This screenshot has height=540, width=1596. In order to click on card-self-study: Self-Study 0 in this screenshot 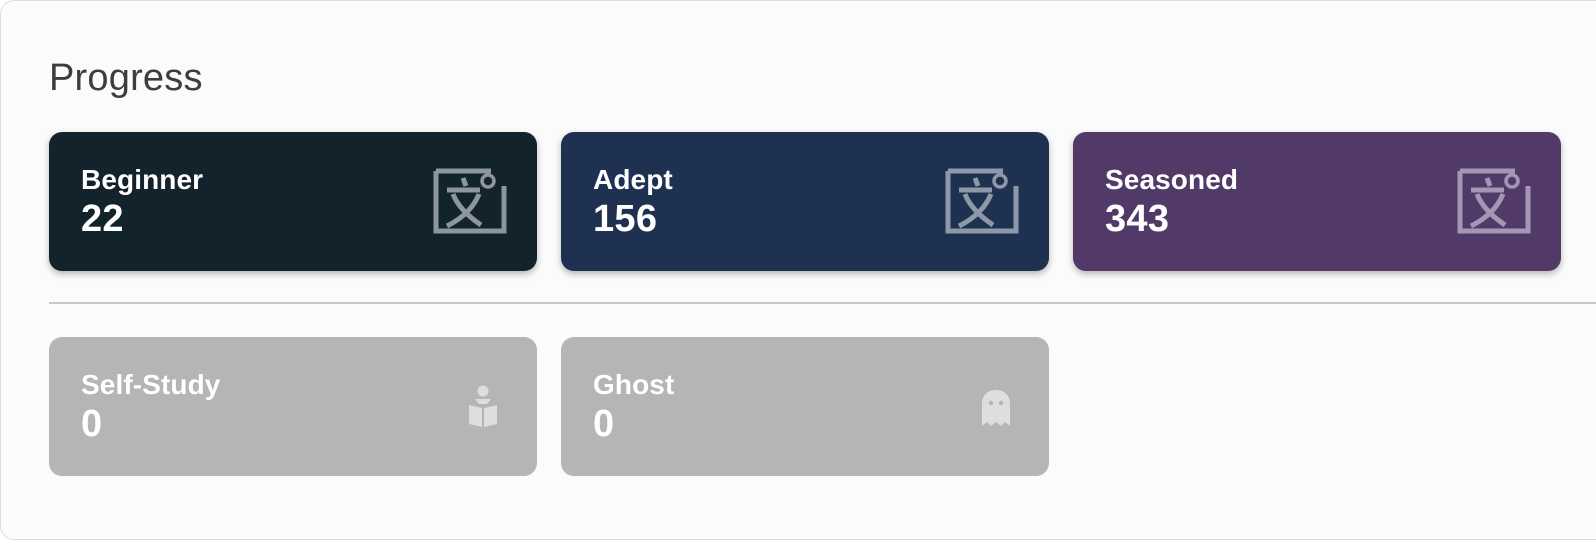, I will do `click(293, 406)`.